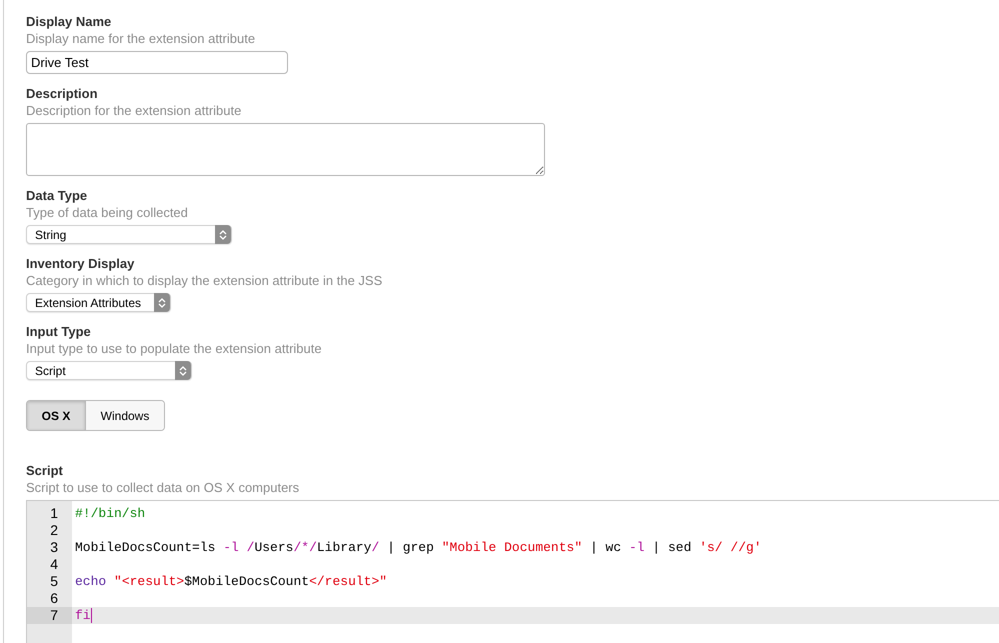  What do you see at coordinates (57, 196) in the screenshot?
I see `field-label: Data Type` at bounding box center [57, 196].